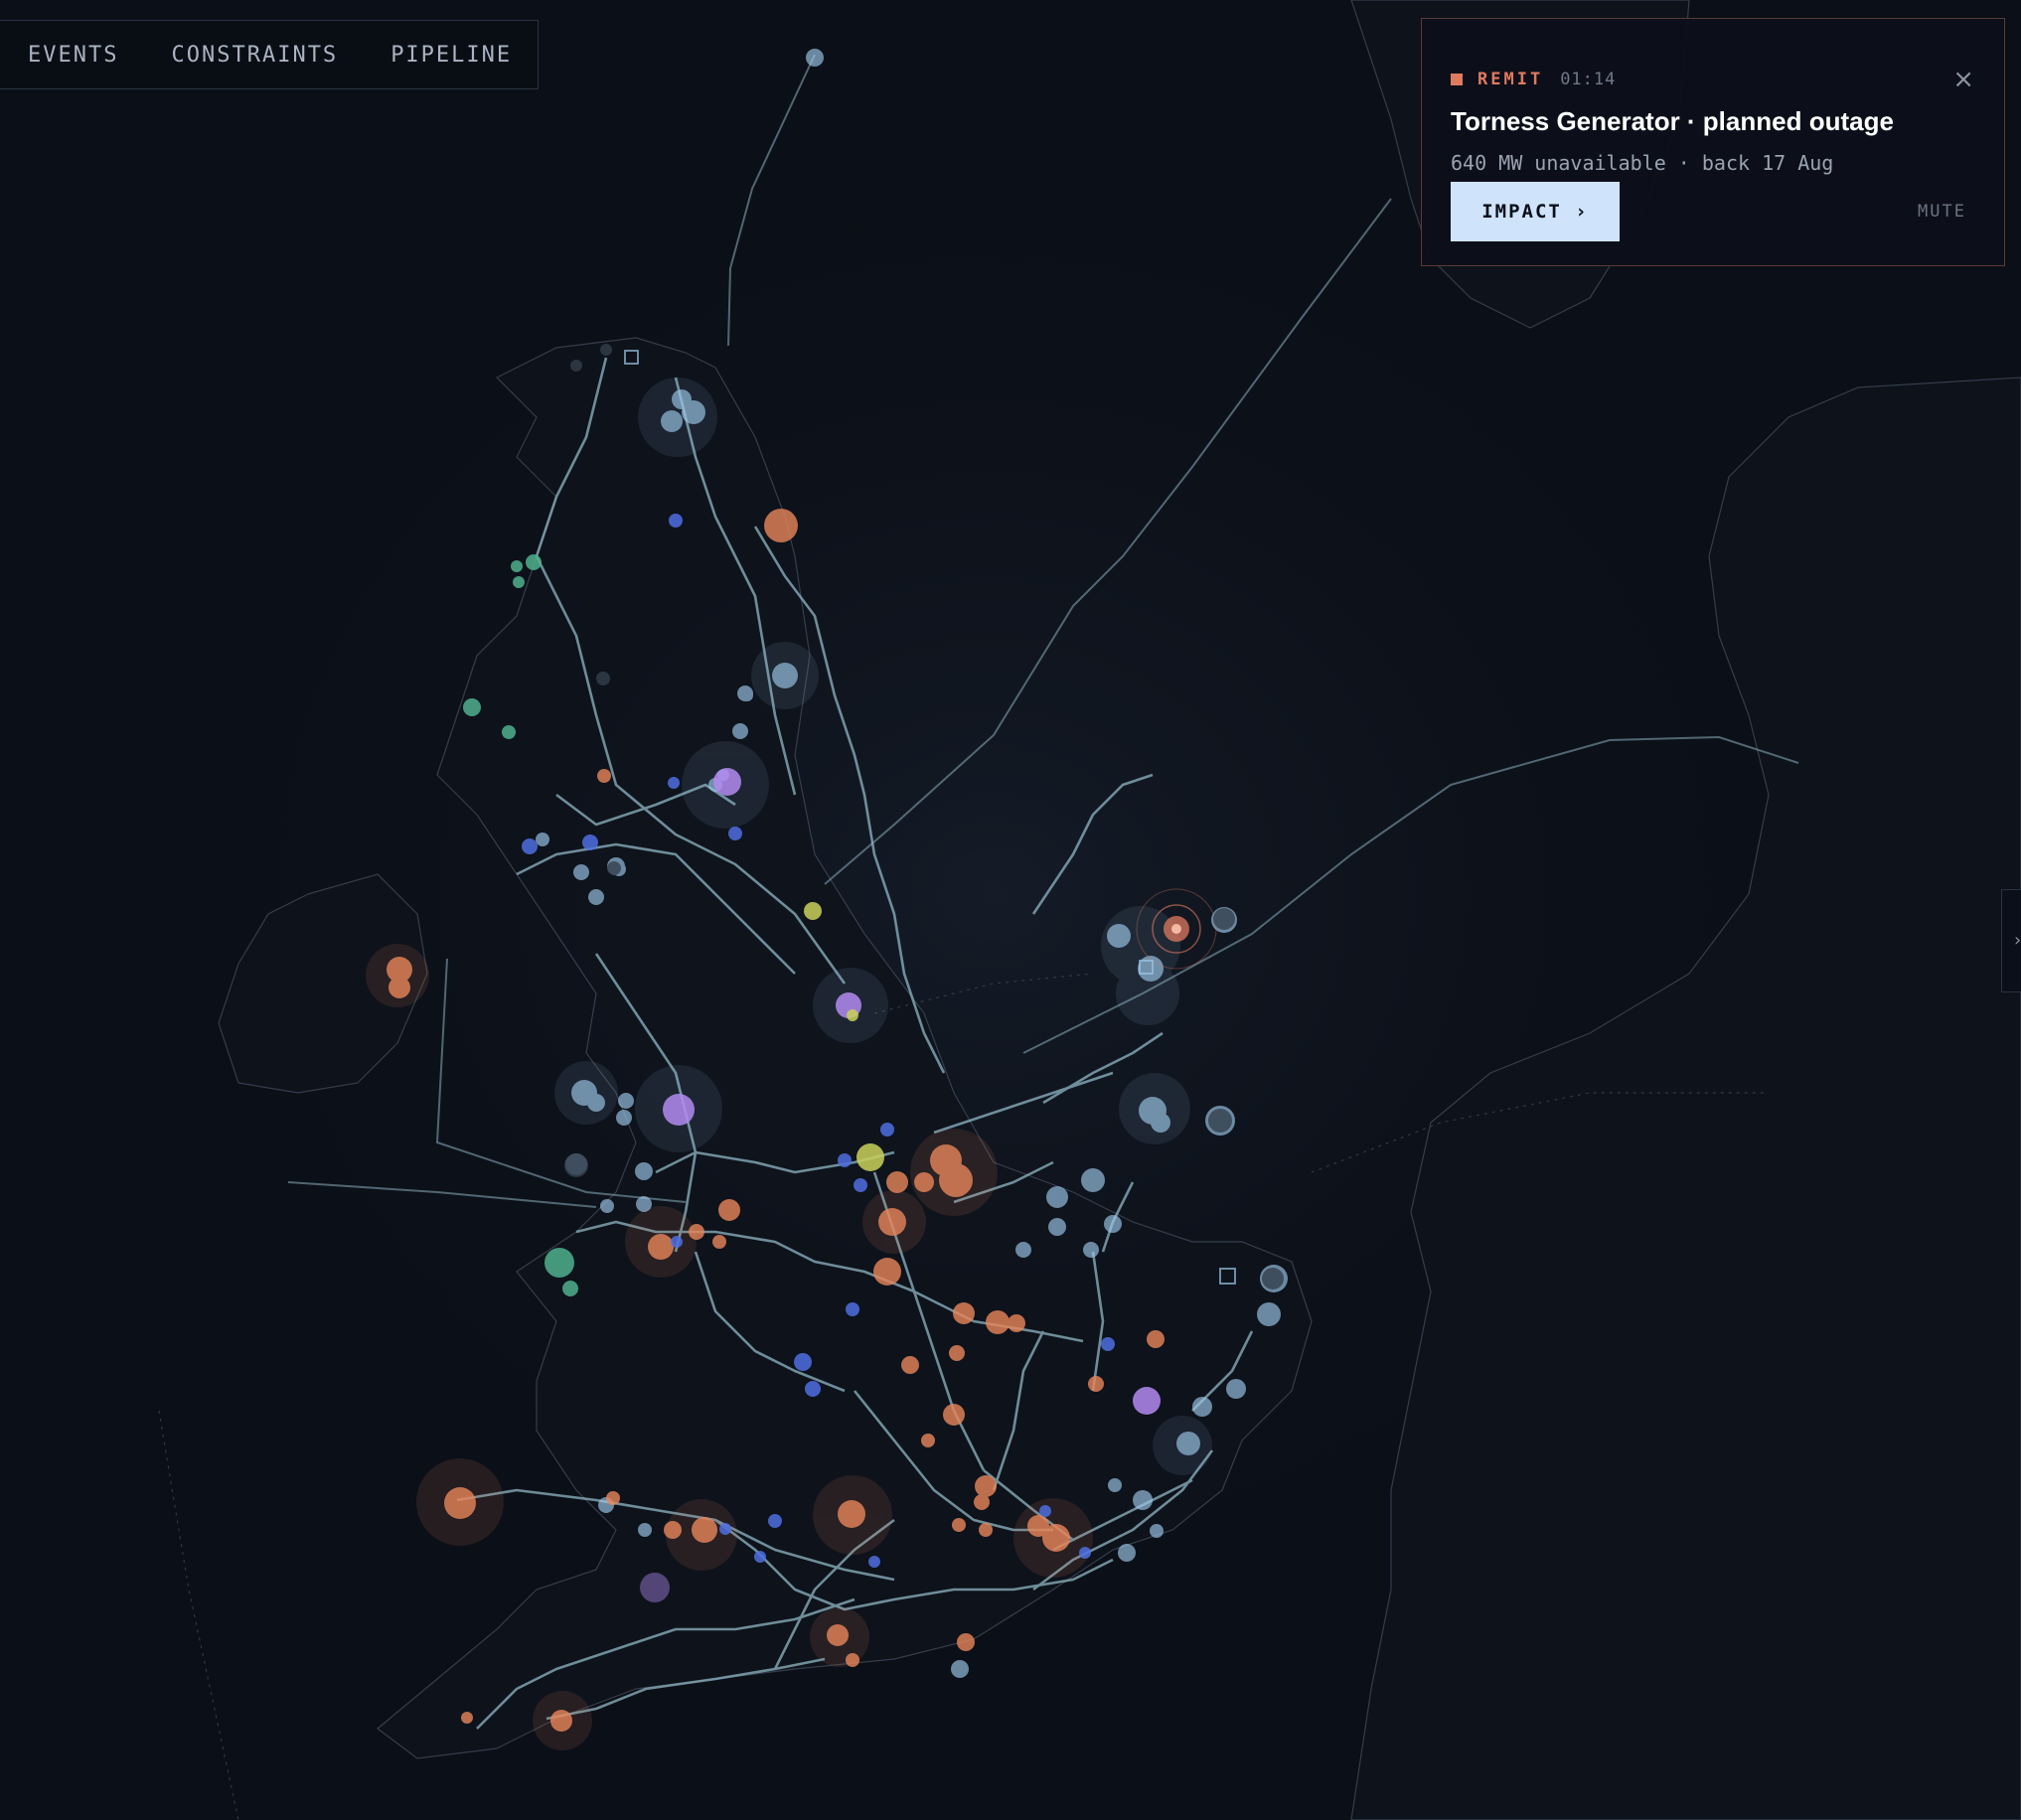 Image resolution: width=2021 pixels, height=1820 pixels. Describe the element at coordinates (73, 55) in the screenshot. I see `tab-events: EVENTS` at that location.